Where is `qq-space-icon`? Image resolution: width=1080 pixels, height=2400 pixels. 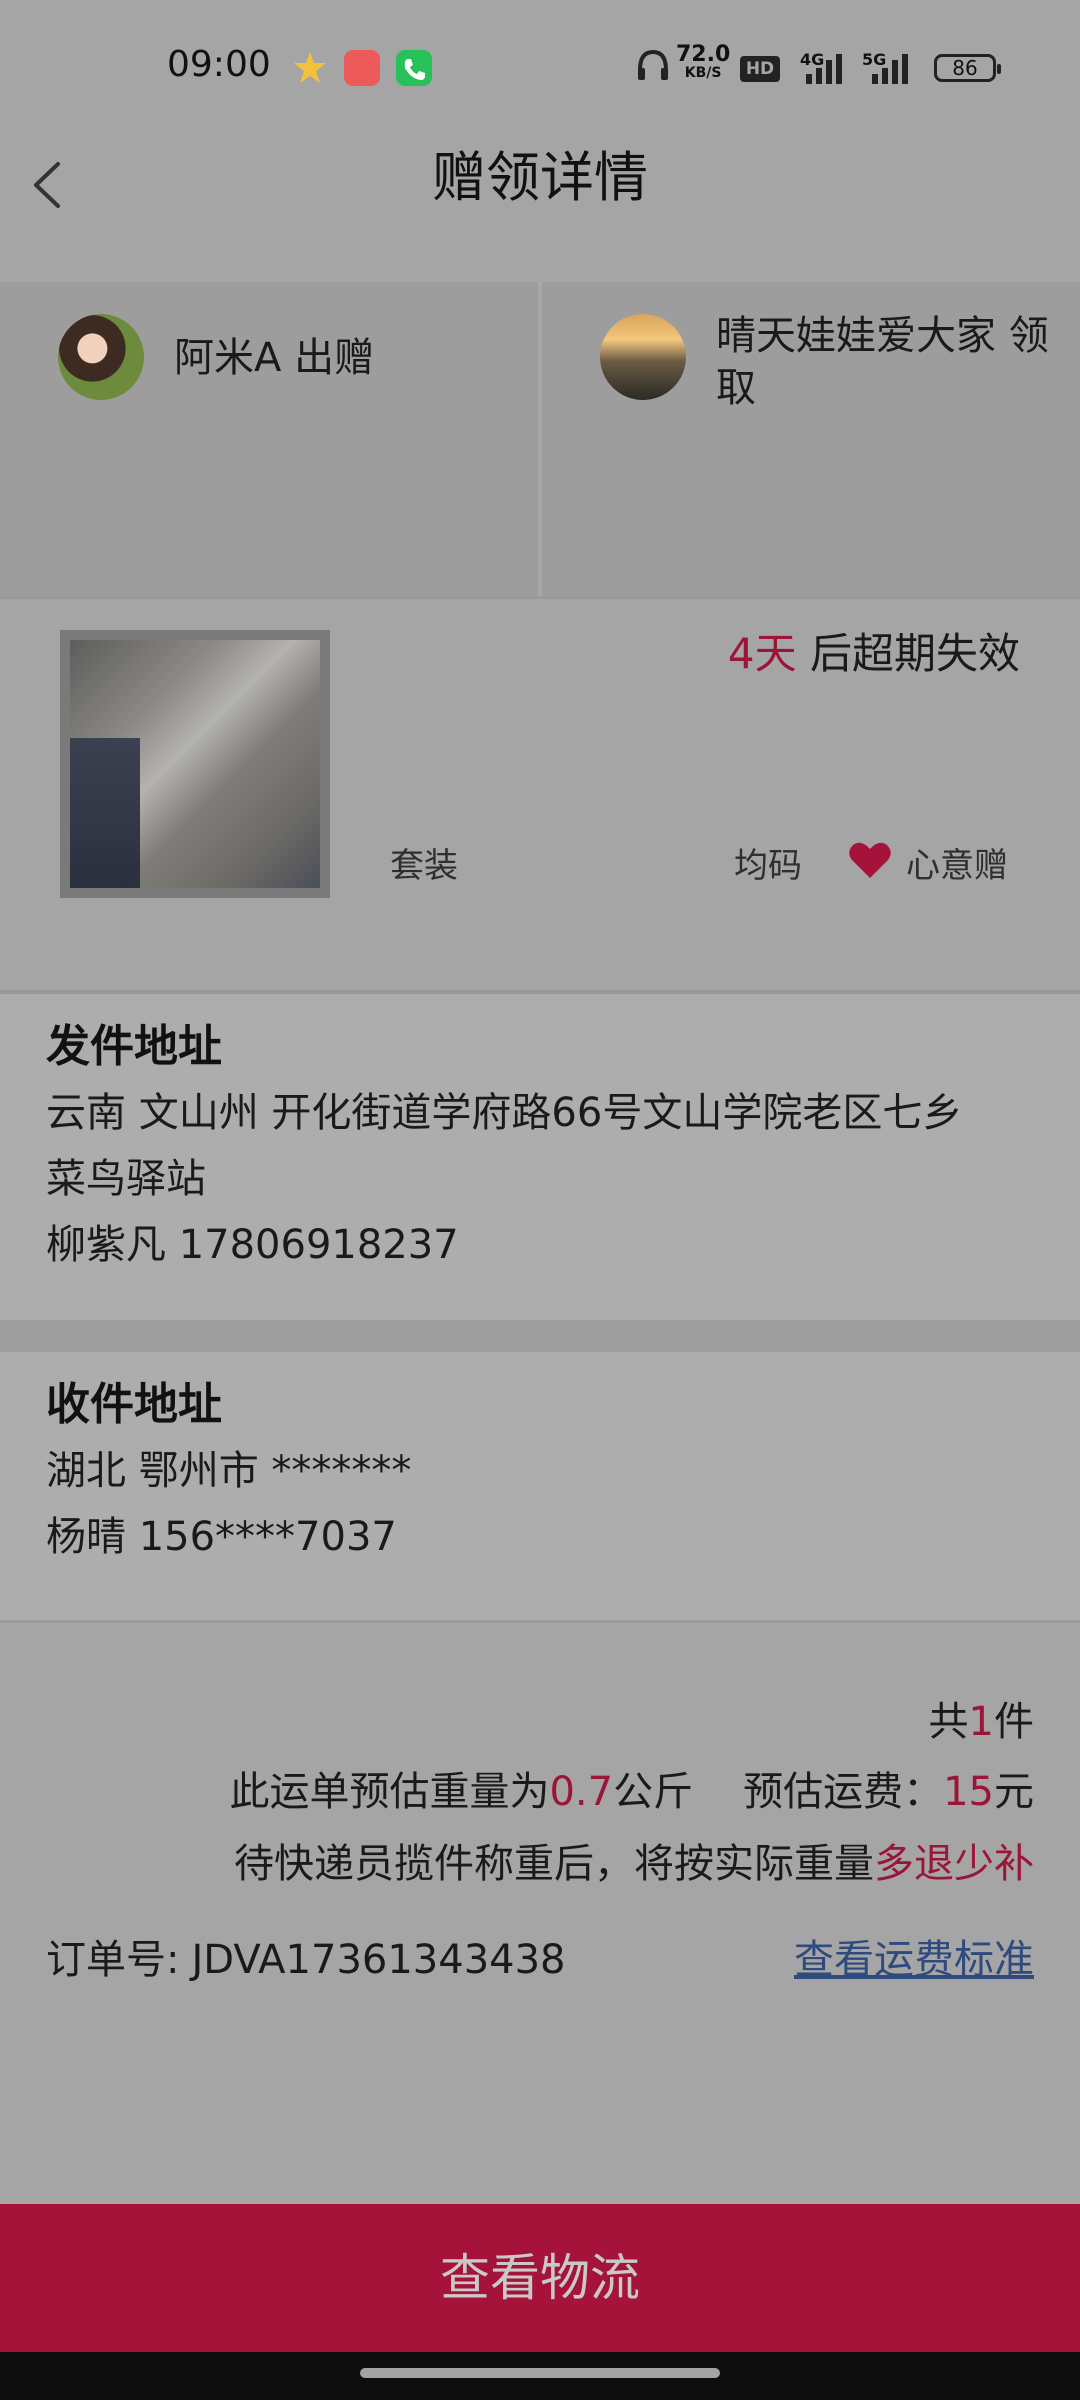
qq-space-icon is located at coordinates (310, 68).